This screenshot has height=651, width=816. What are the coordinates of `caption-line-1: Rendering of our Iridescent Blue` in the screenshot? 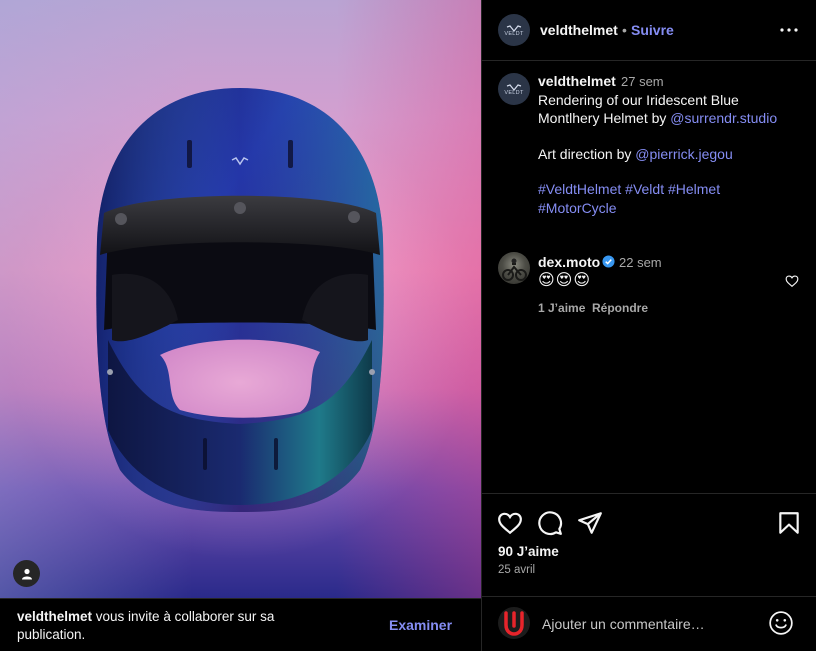 It's located at (638, 100).